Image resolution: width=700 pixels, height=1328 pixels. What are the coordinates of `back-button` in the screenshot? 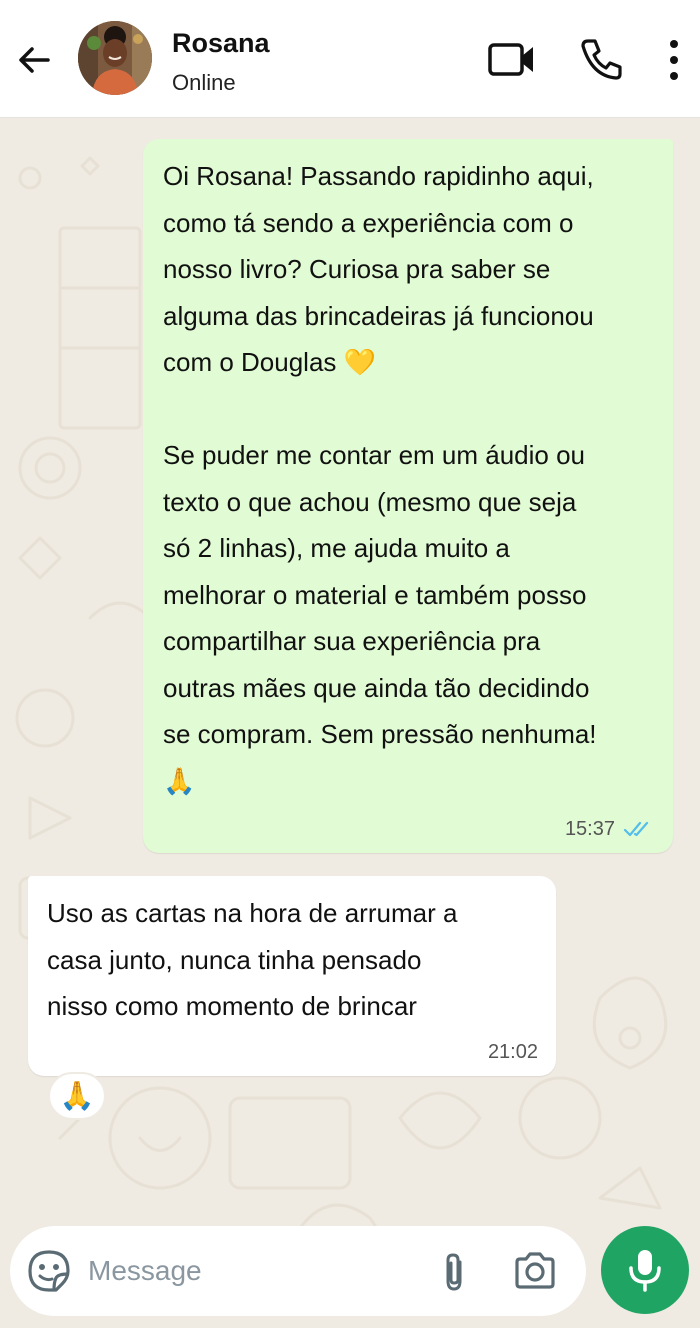 It's located at (34, 60).